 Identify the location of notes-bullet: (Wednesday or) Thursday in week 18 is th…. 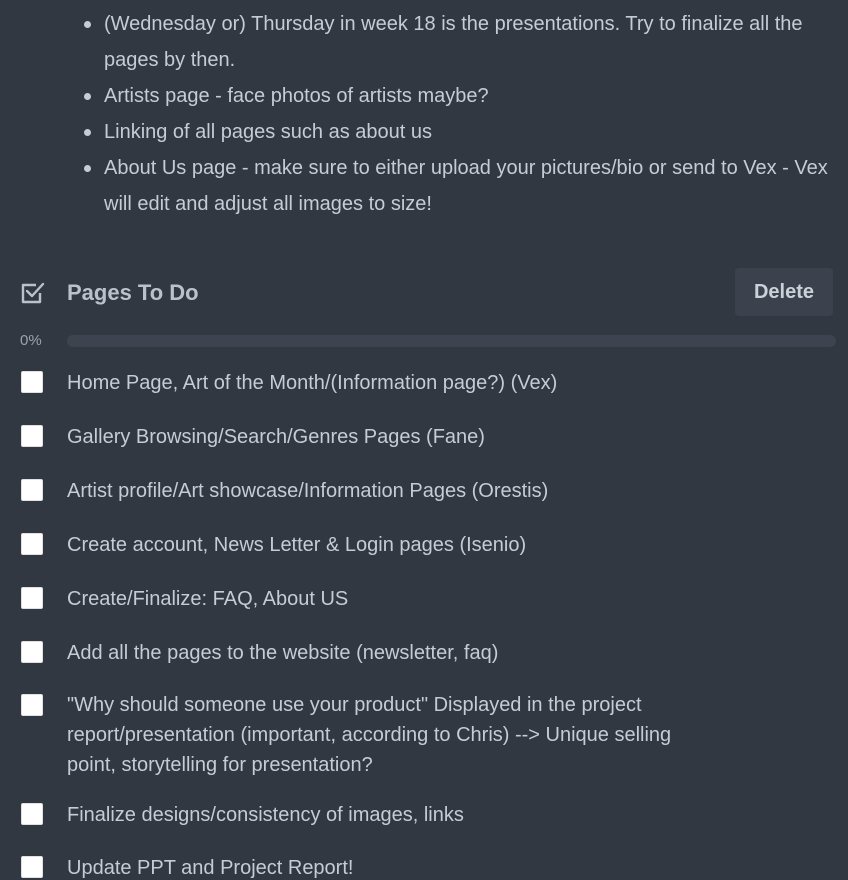
(457, 42).